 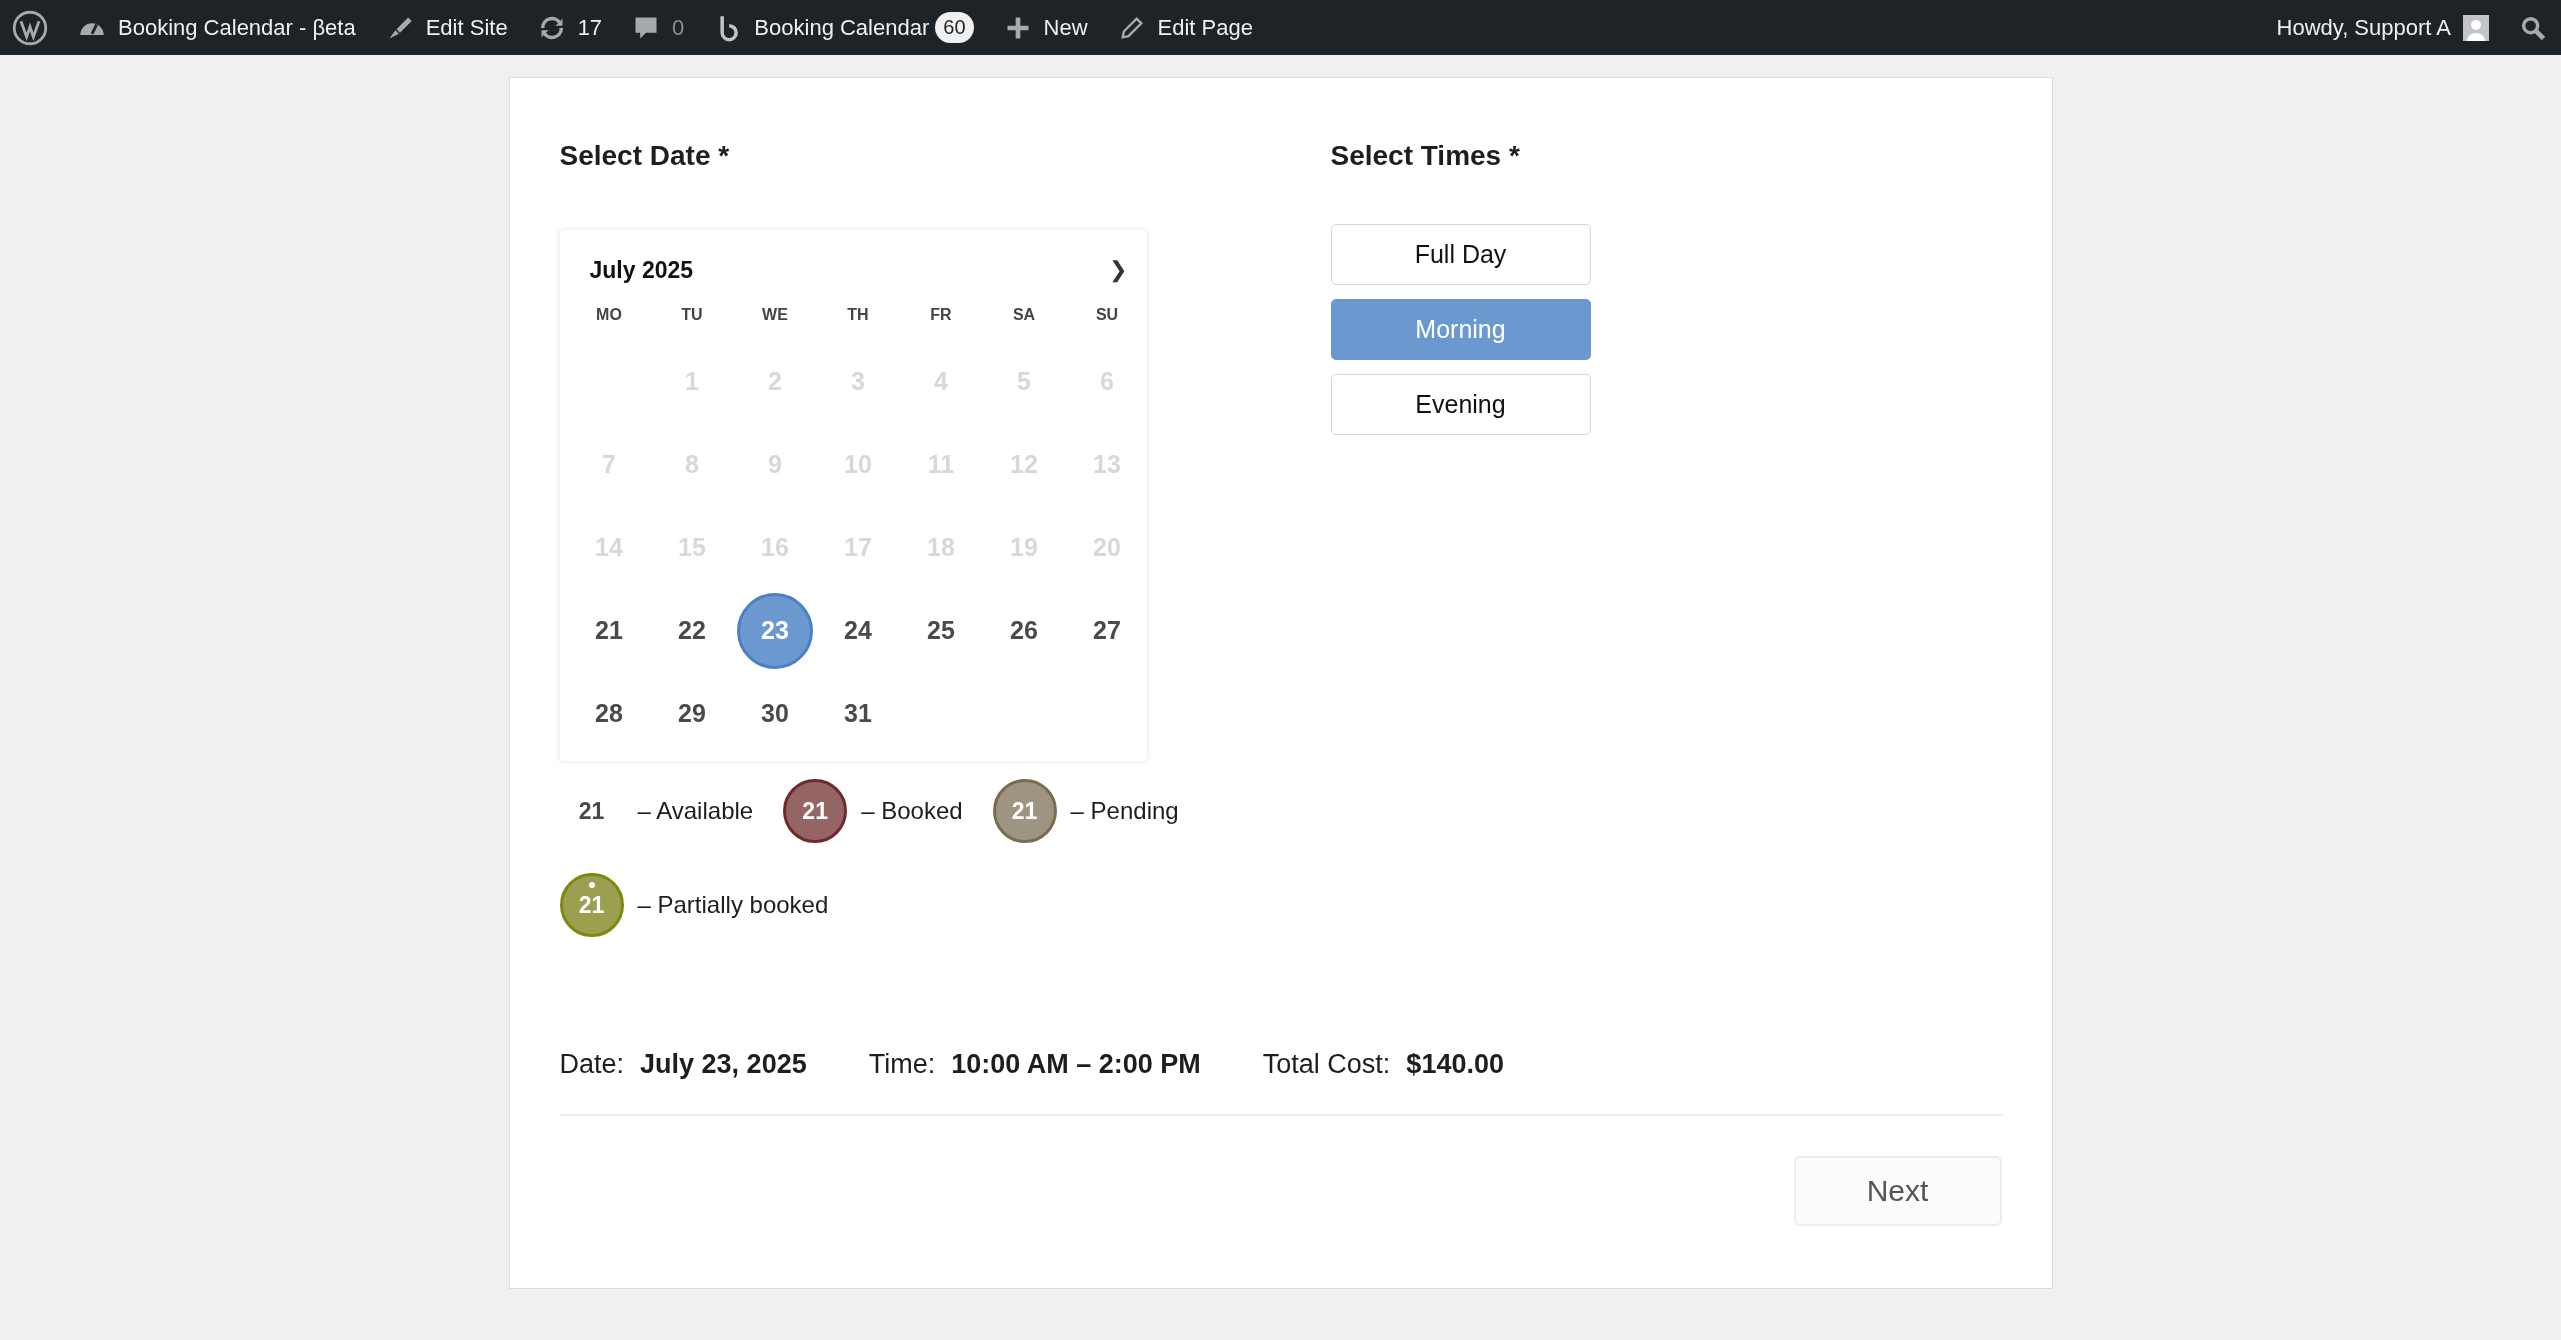 I want to click on section-title: Select Date *, so click(x=645, y=156).